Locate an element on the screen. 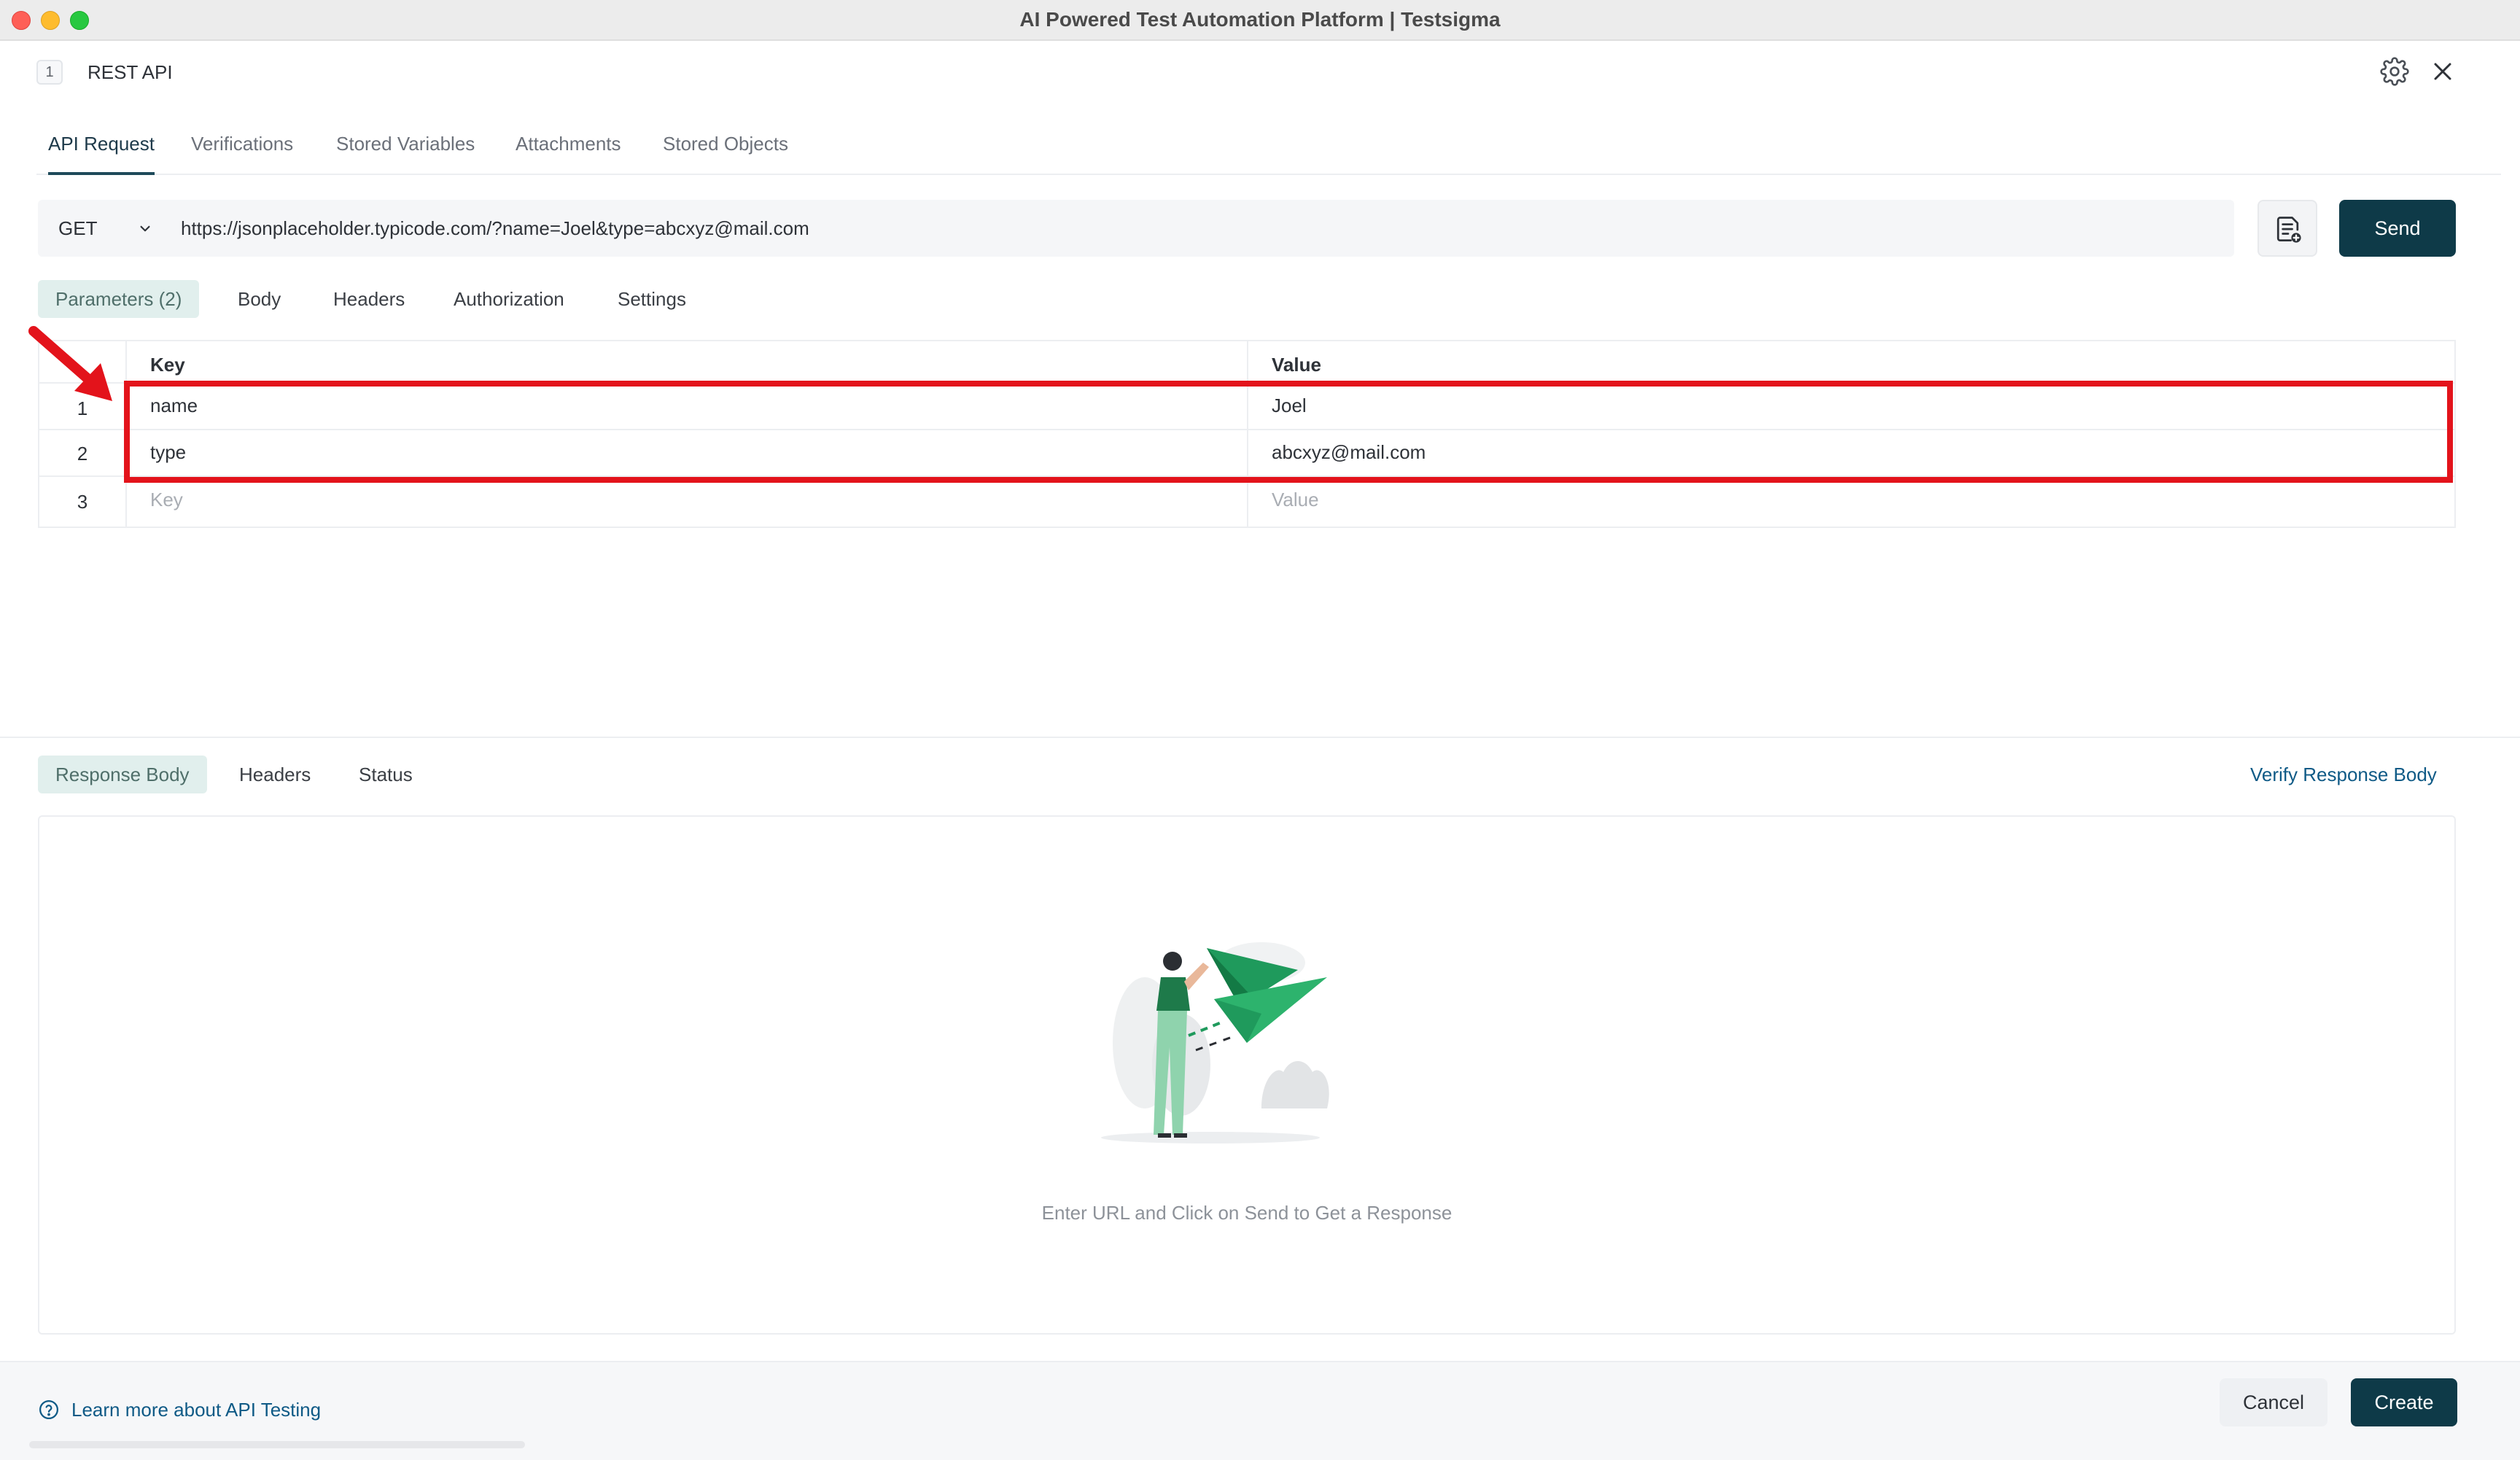 The width and height of the screenshot is (2520, 1460). value-column-header: Value is located at coordinates (1296, 365).